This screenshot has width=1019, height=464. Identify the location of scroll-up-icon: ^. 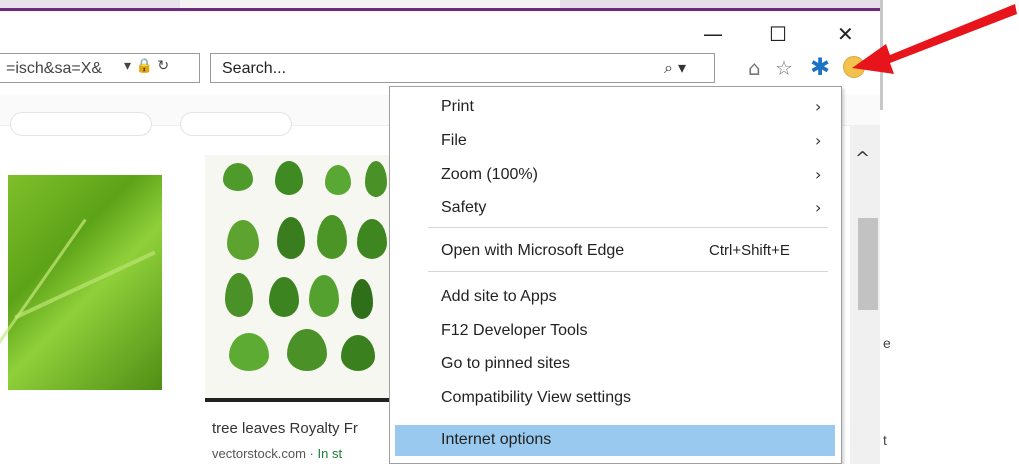
(862, 158).